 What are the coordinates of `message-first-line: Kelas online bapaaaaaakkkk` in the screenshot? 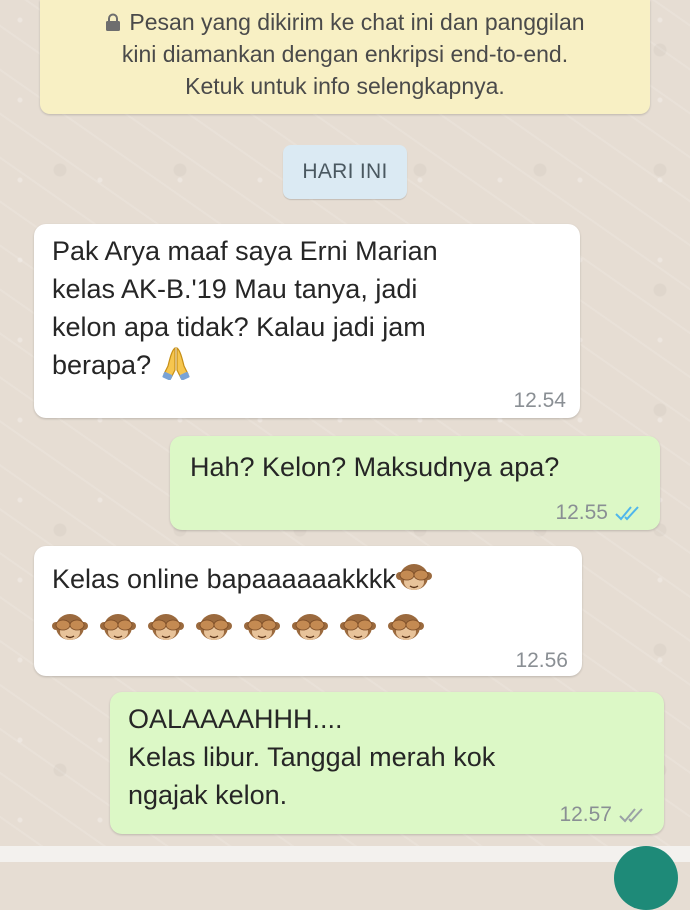 It's located at (308, 579).